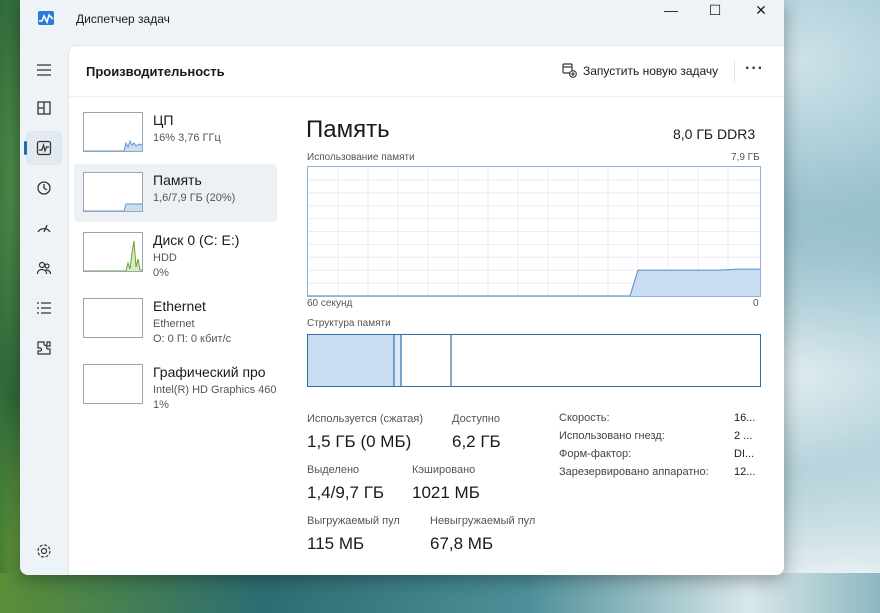 The image size is (880, 613). I want to click on slots-label: Использовано гнезд:, so click(612, 436).